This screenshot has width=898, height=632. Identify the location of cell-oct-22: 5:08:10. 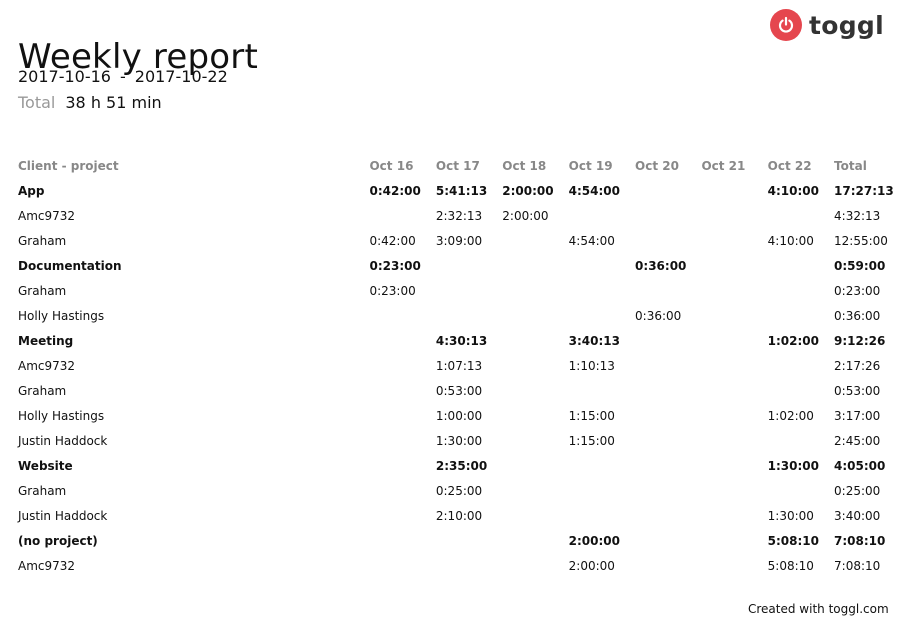
(793, 540).